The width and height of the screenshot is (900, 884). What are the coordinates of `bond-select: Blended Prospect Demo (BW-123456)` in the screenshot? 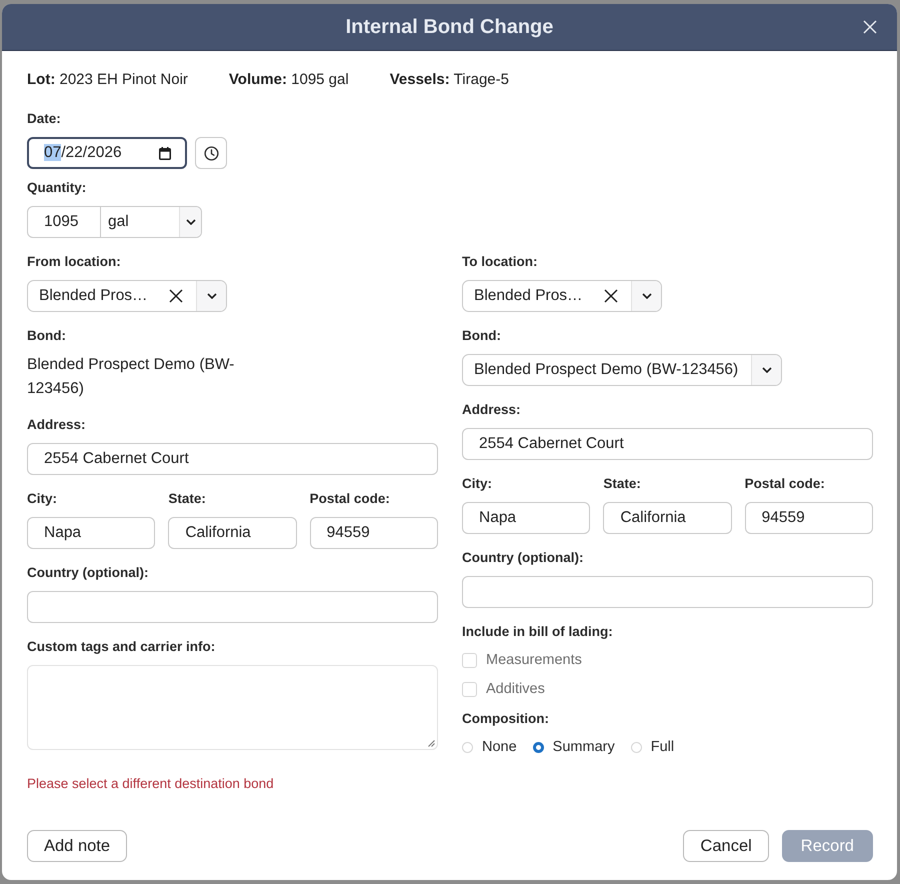 It's located at (622, 370).